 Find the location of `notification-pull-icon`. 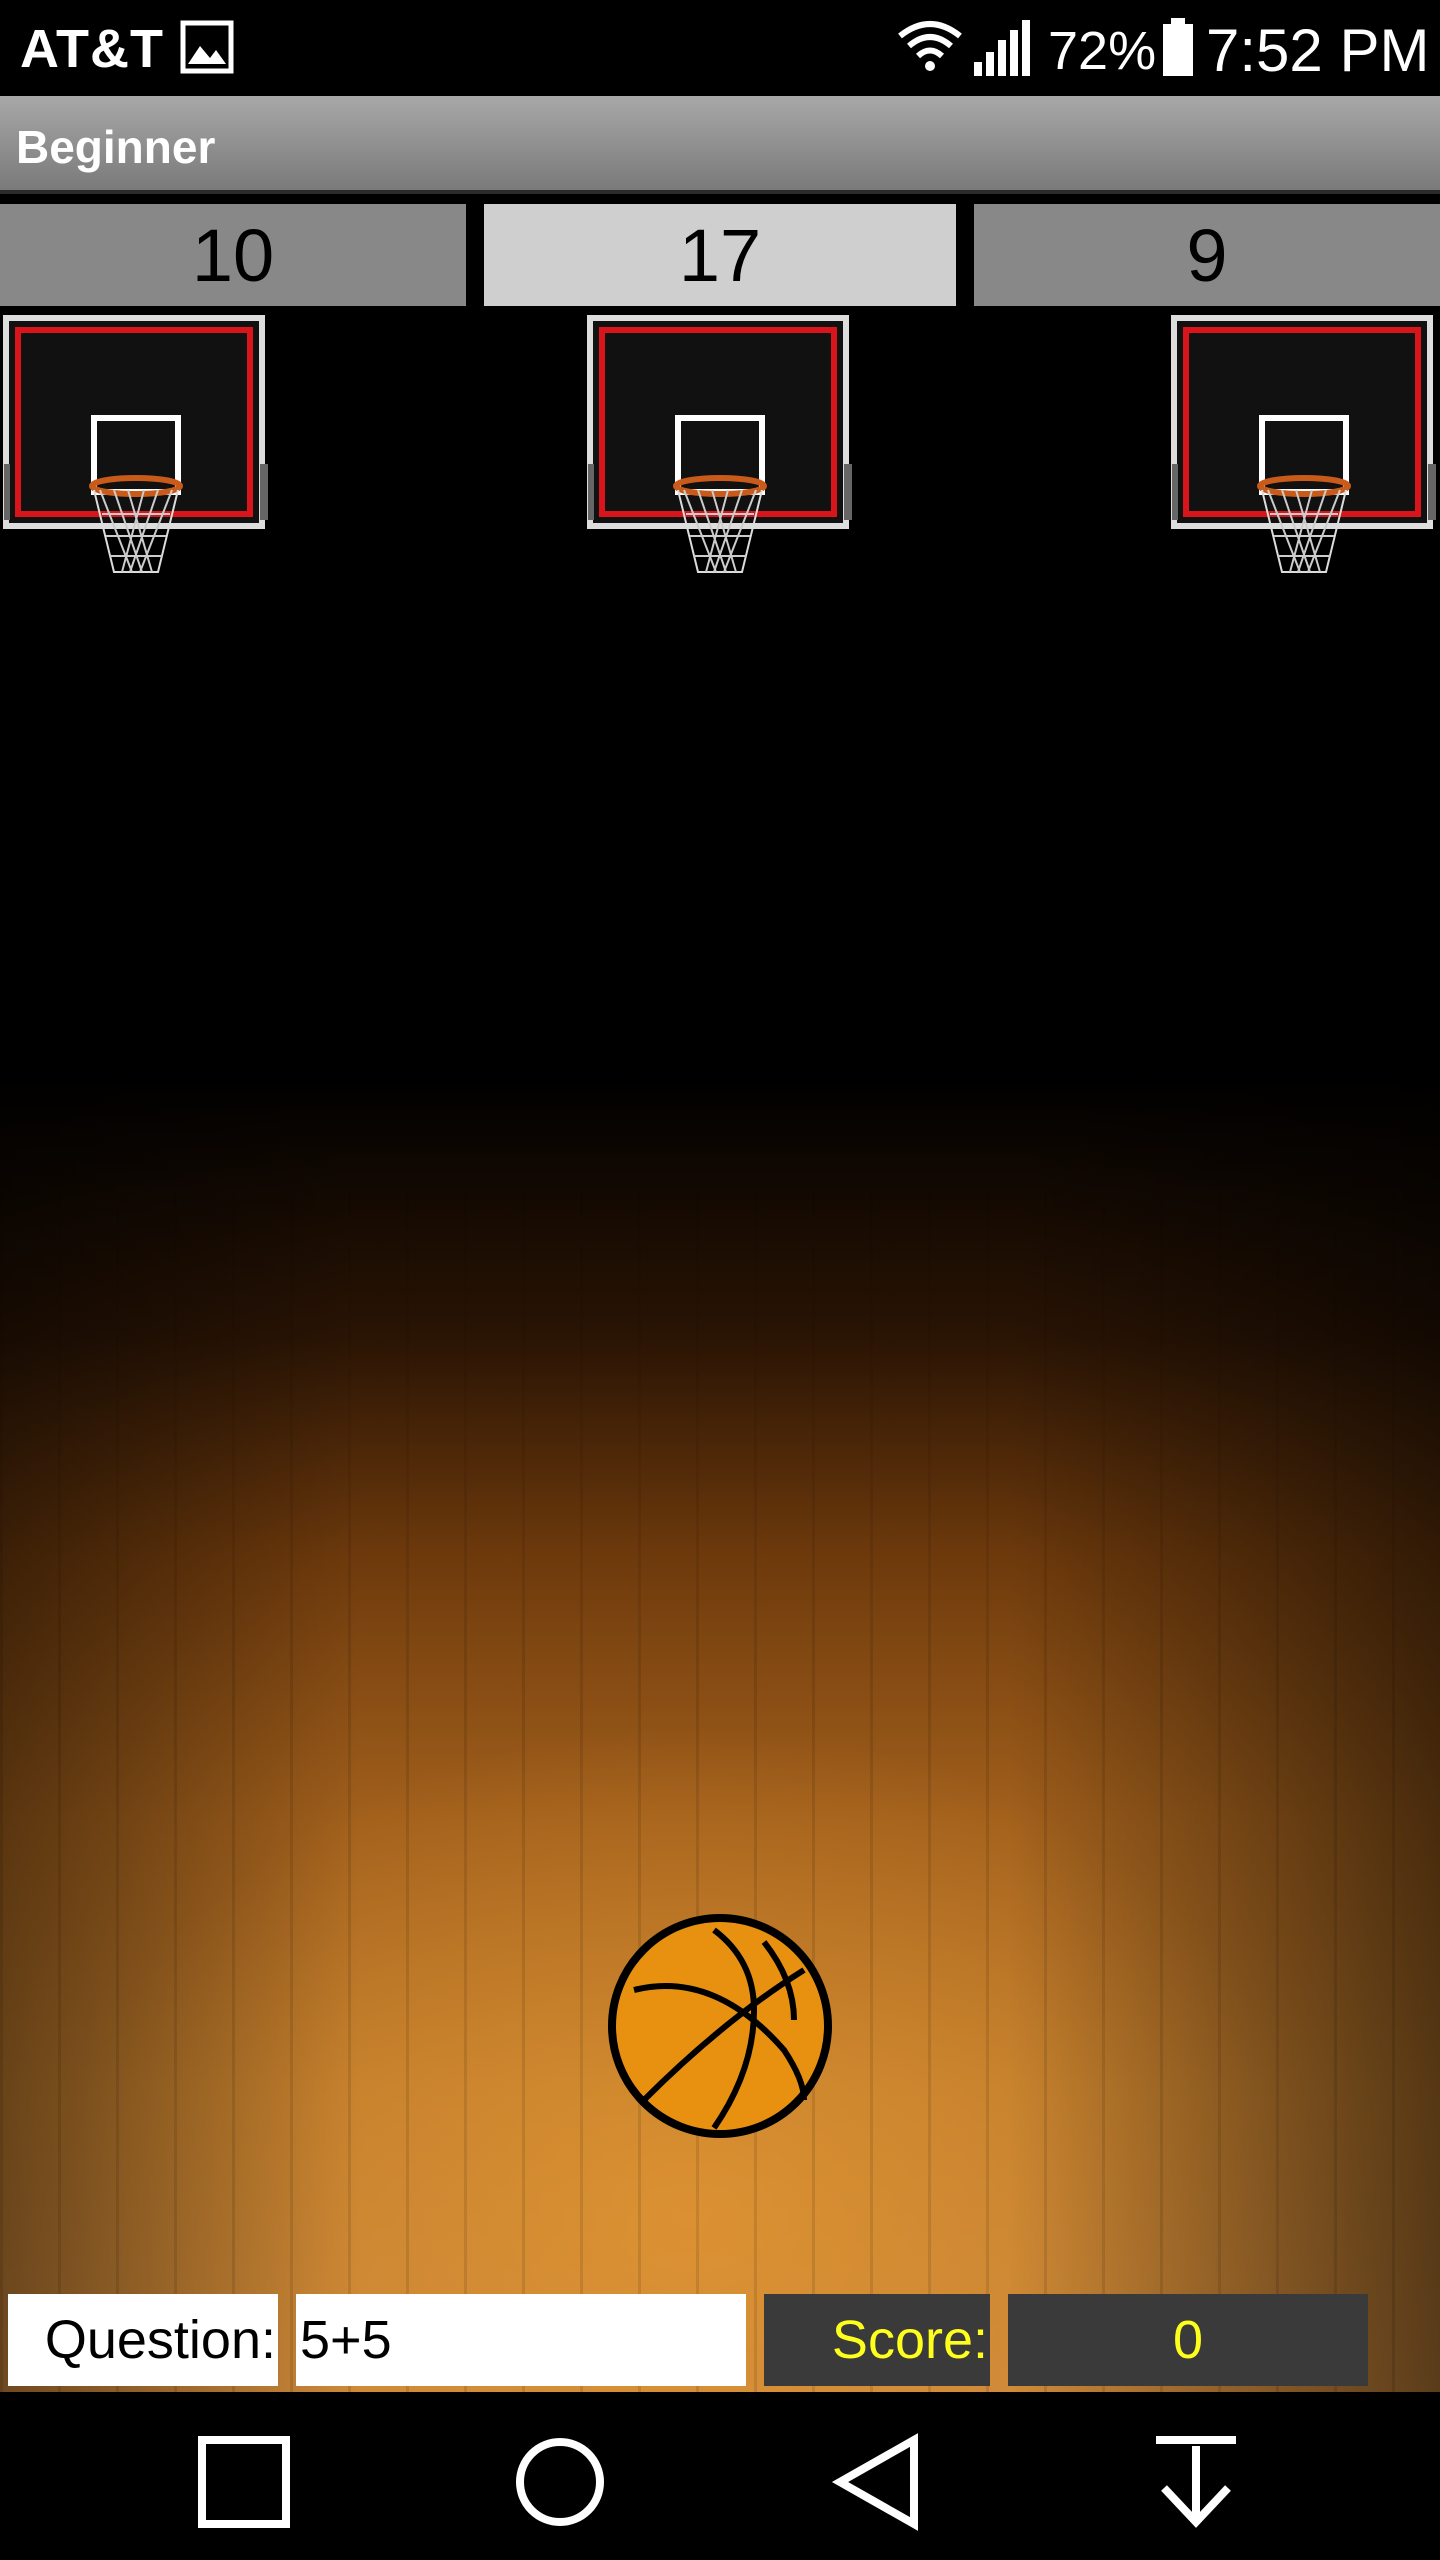

notification-pull-icon is located at coordinates (1196, 2482).